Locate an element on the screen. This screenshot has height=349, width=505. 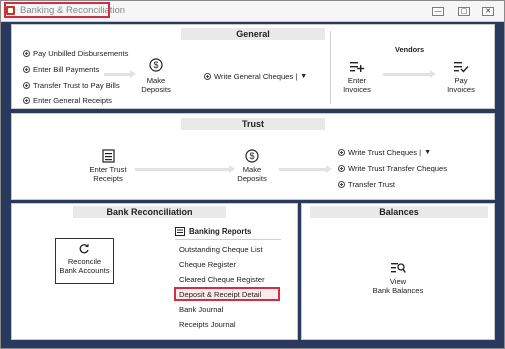
title-bar: Banking & Reconciliation — ▢ ✕ is located at coordinates (252, 11).